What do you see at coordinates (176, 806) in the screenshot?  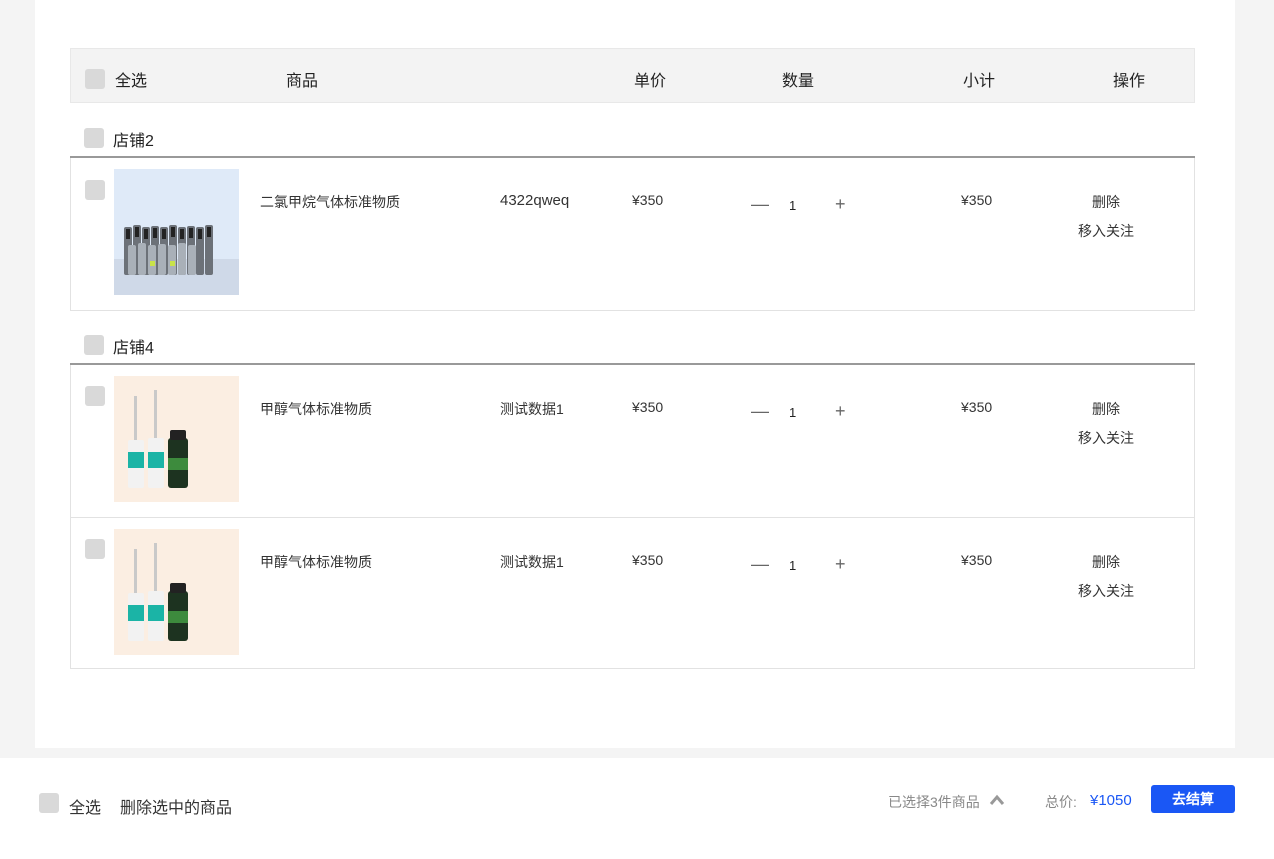 I see `delete-selected-button: 删除选中的商品` at bounding box center [176, 806].